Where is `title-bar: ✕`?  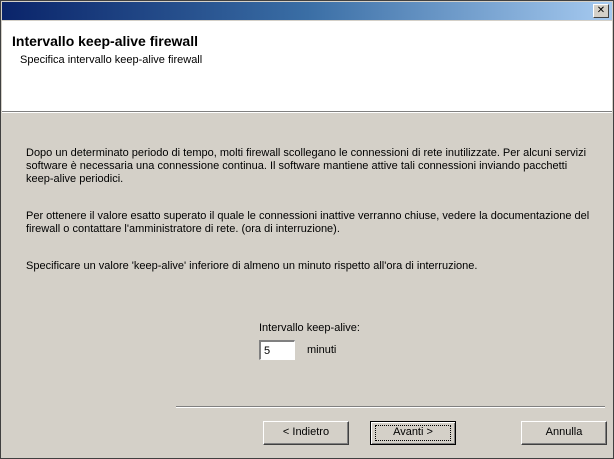 title-bar: ✕ is located at coordinates (307, 11).